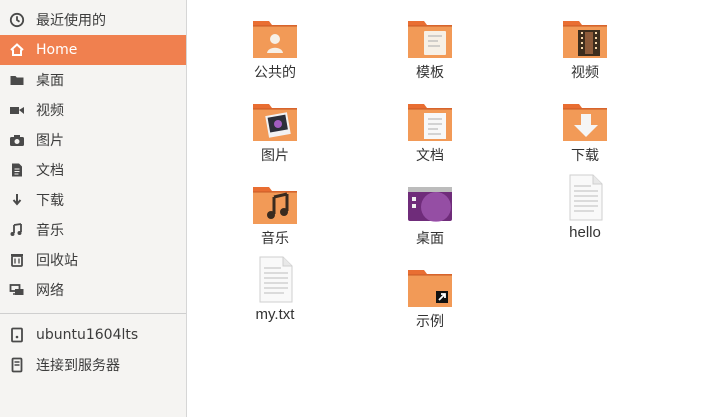 The height and width of the screenshot is (417, 716). What do you see at coordinates (430, 156) in the screenshot?
I see `file-label: 文档` at bounding box center [430, 156].